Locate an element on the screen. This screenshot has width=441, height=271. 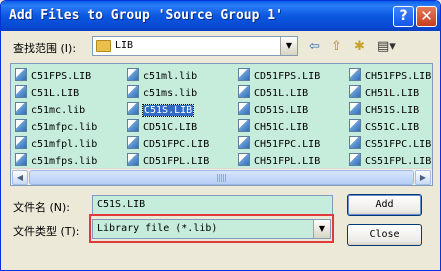
scroll-left-button: ◀ is located at coordinates (20, 177).